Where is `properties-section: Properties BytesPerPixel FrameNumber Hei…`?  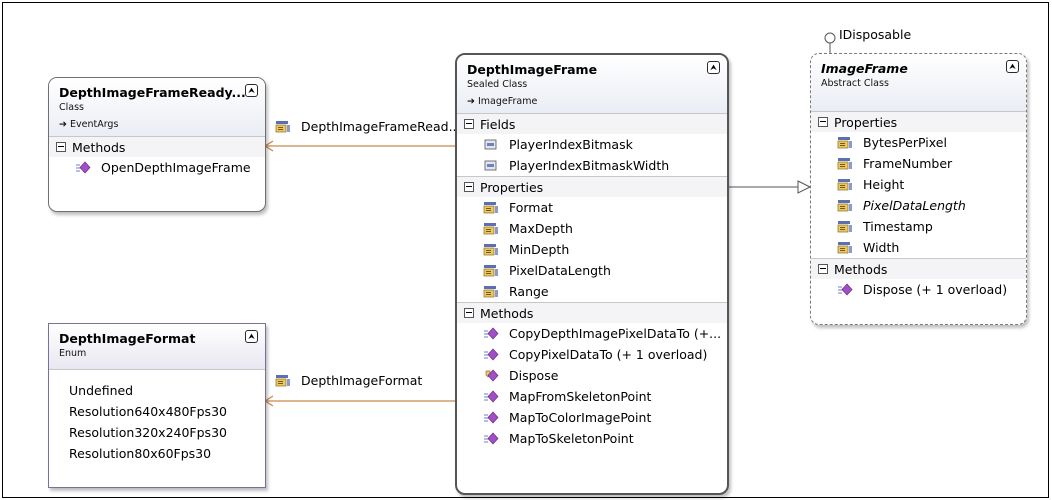 properties-section: Properties BytesPerPixel FrameNumber Hei… is located at coordinates (918, 184).